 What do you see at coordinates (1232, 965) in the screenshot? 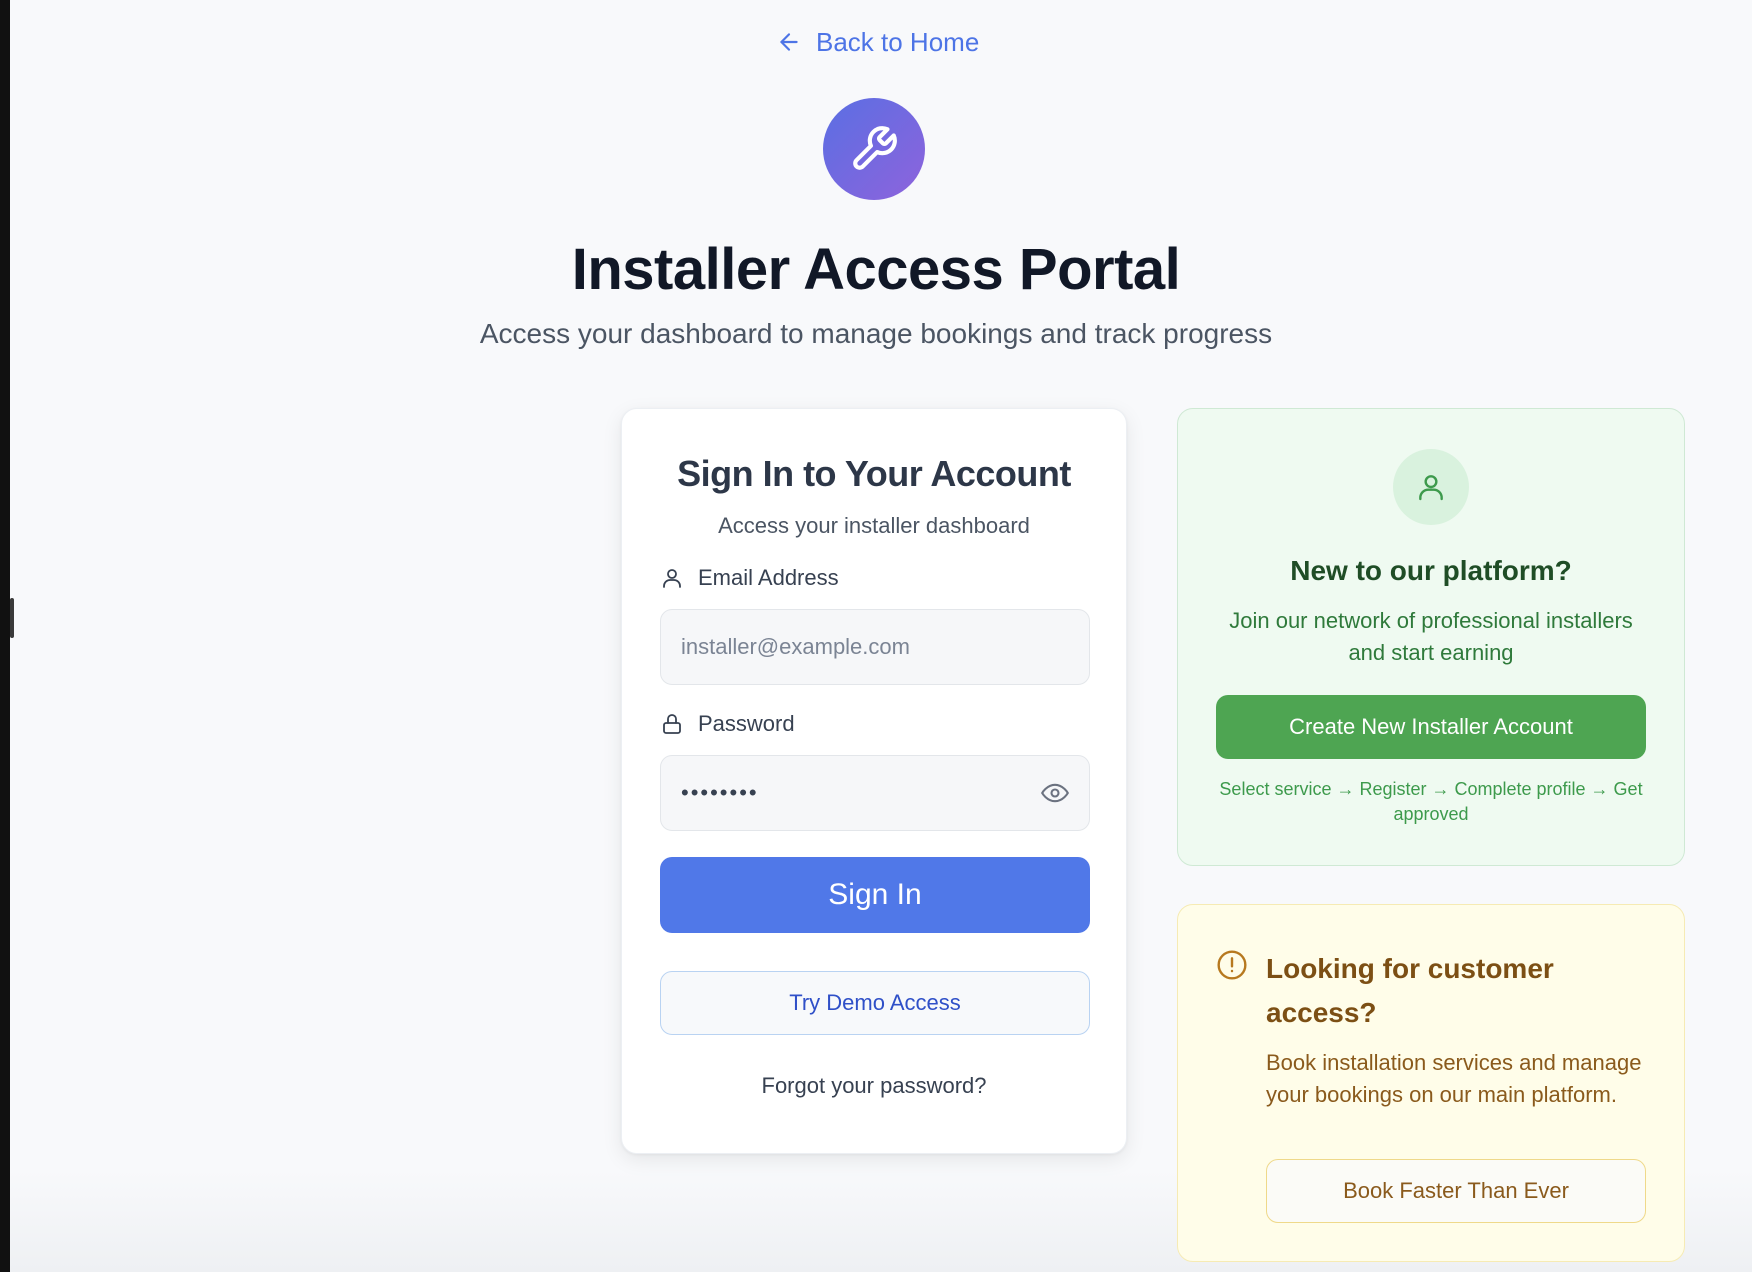
I see `alert-circle-icon` at bounding box center [1232, 965].